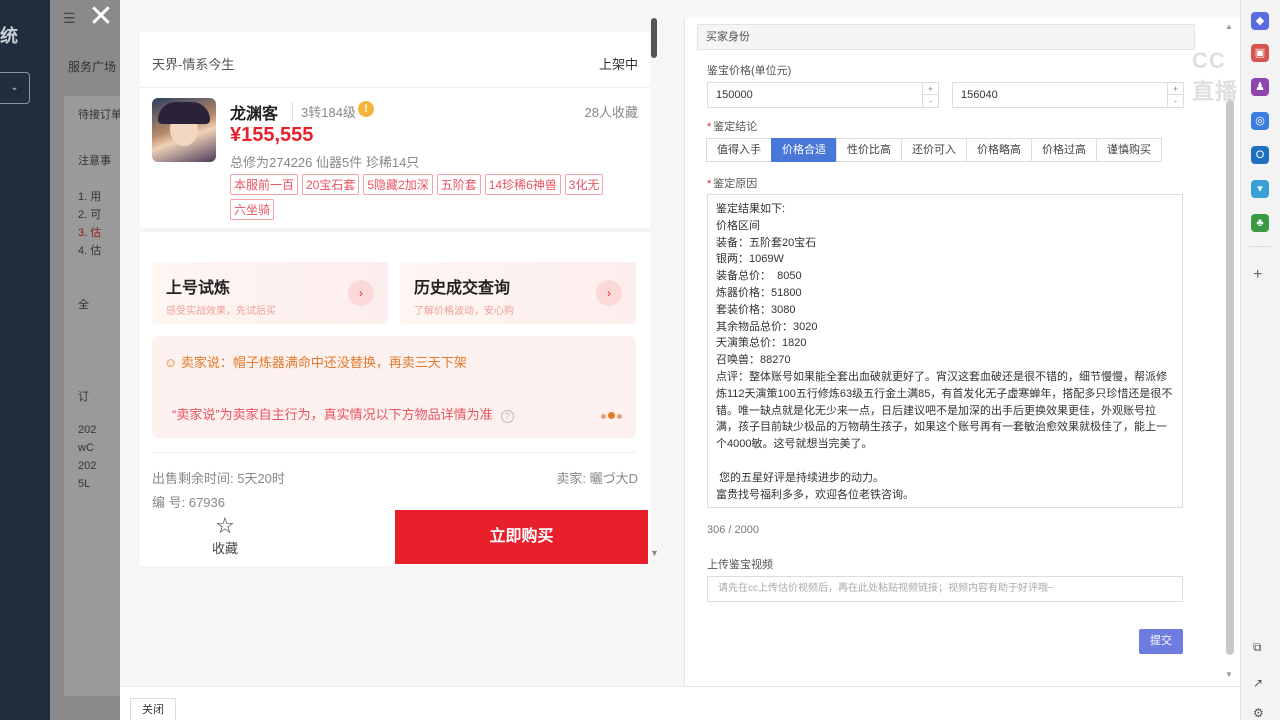 This screenshot has width=1280, height=720. Describe the element at coordinates (611, 112) in the screenshot. I see `favorite-count: 28人收藏` at that location.